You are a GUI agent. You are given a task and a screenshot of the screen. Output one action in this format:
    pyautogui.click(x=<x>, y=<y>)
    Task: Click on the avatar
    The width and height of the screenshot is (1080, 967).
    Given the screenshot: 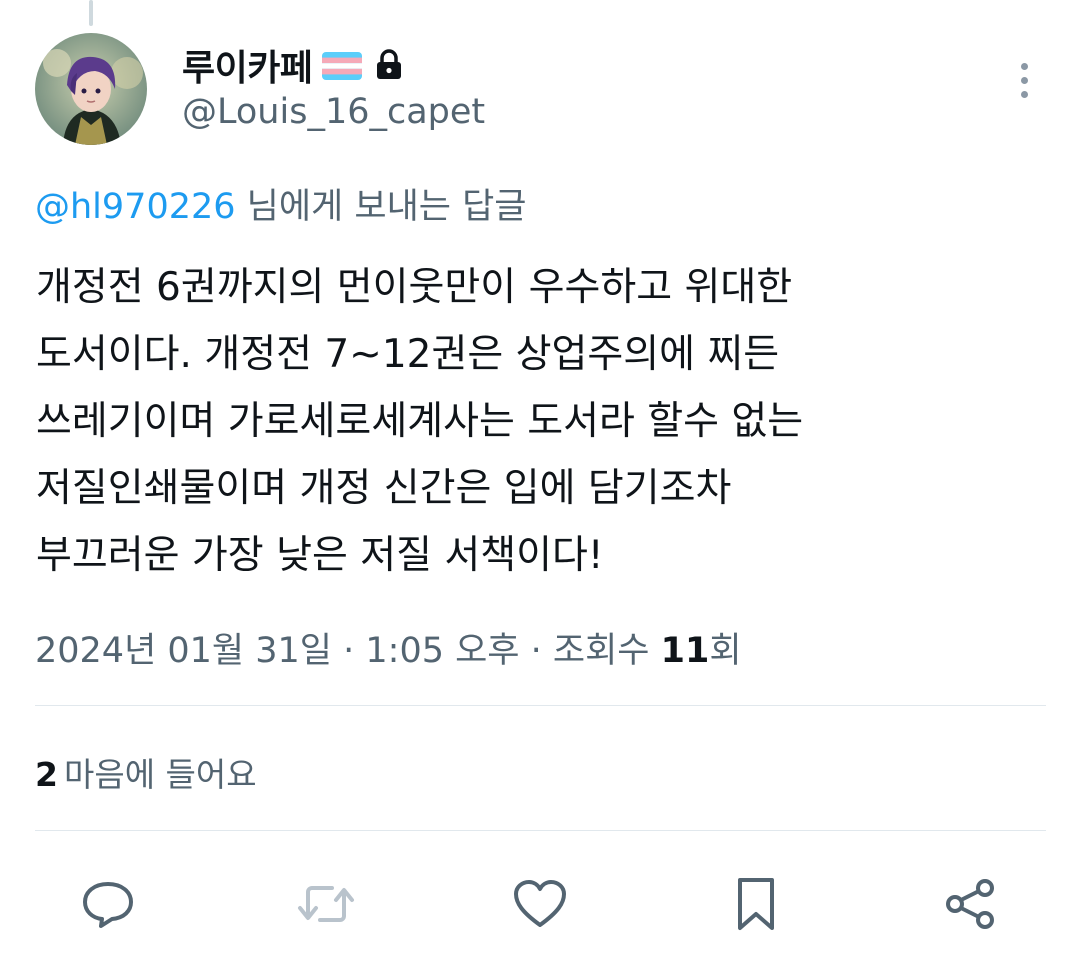 What is the action you would take?
    pyautogui.click(x=91, y=89)
    